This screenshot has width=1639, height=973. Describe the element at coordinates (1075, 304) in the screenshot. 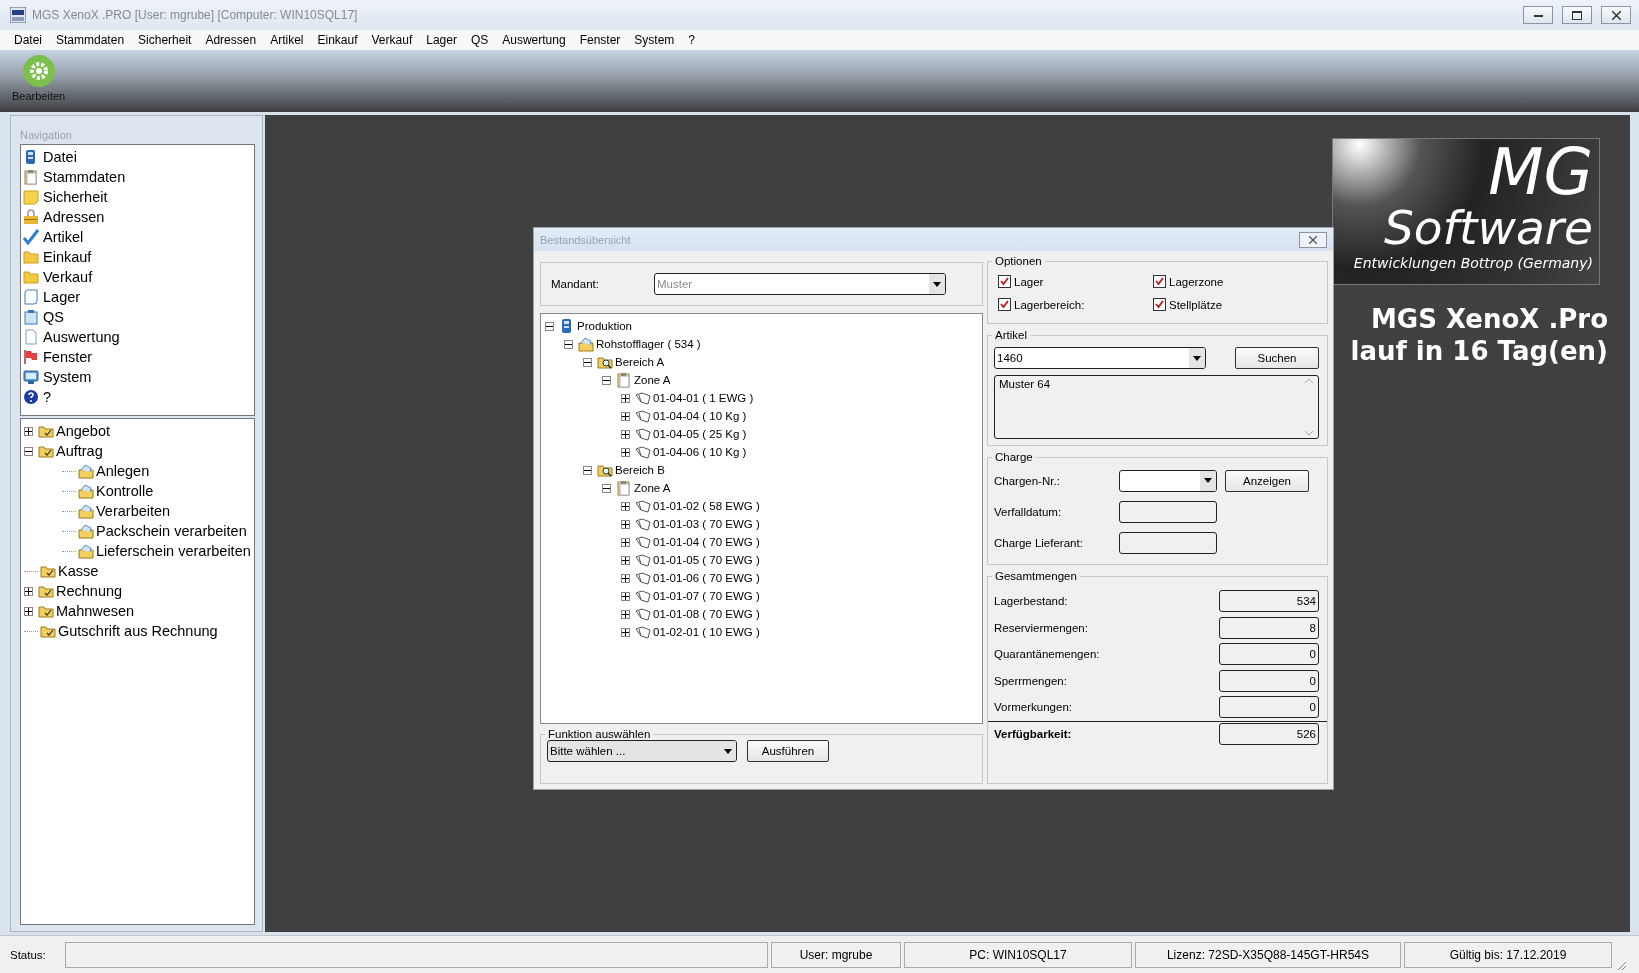

I see `option-checkbox: Lagerbereich:` at that location.